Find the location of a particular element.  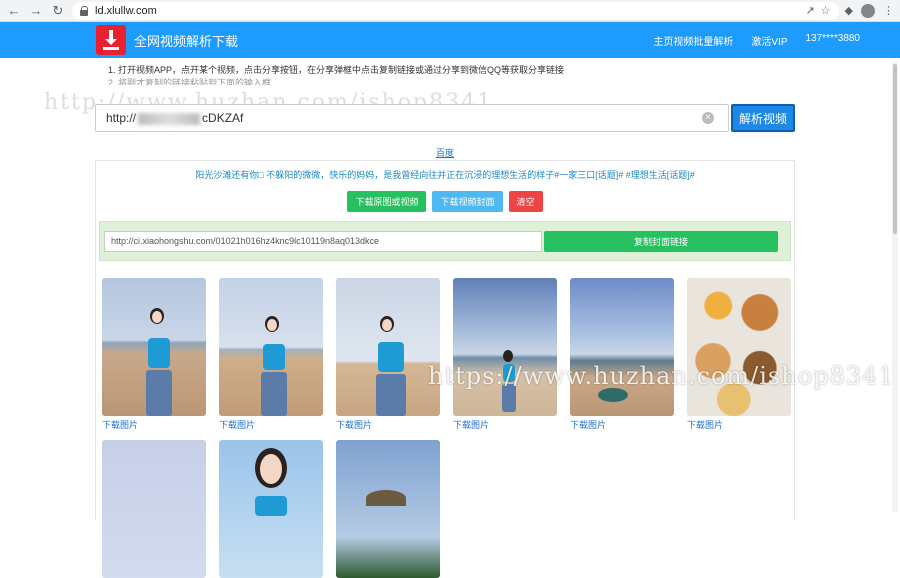

result-actions: 下载原图或视频 下载视频封面 清空 is located at coordinates (445, 201).